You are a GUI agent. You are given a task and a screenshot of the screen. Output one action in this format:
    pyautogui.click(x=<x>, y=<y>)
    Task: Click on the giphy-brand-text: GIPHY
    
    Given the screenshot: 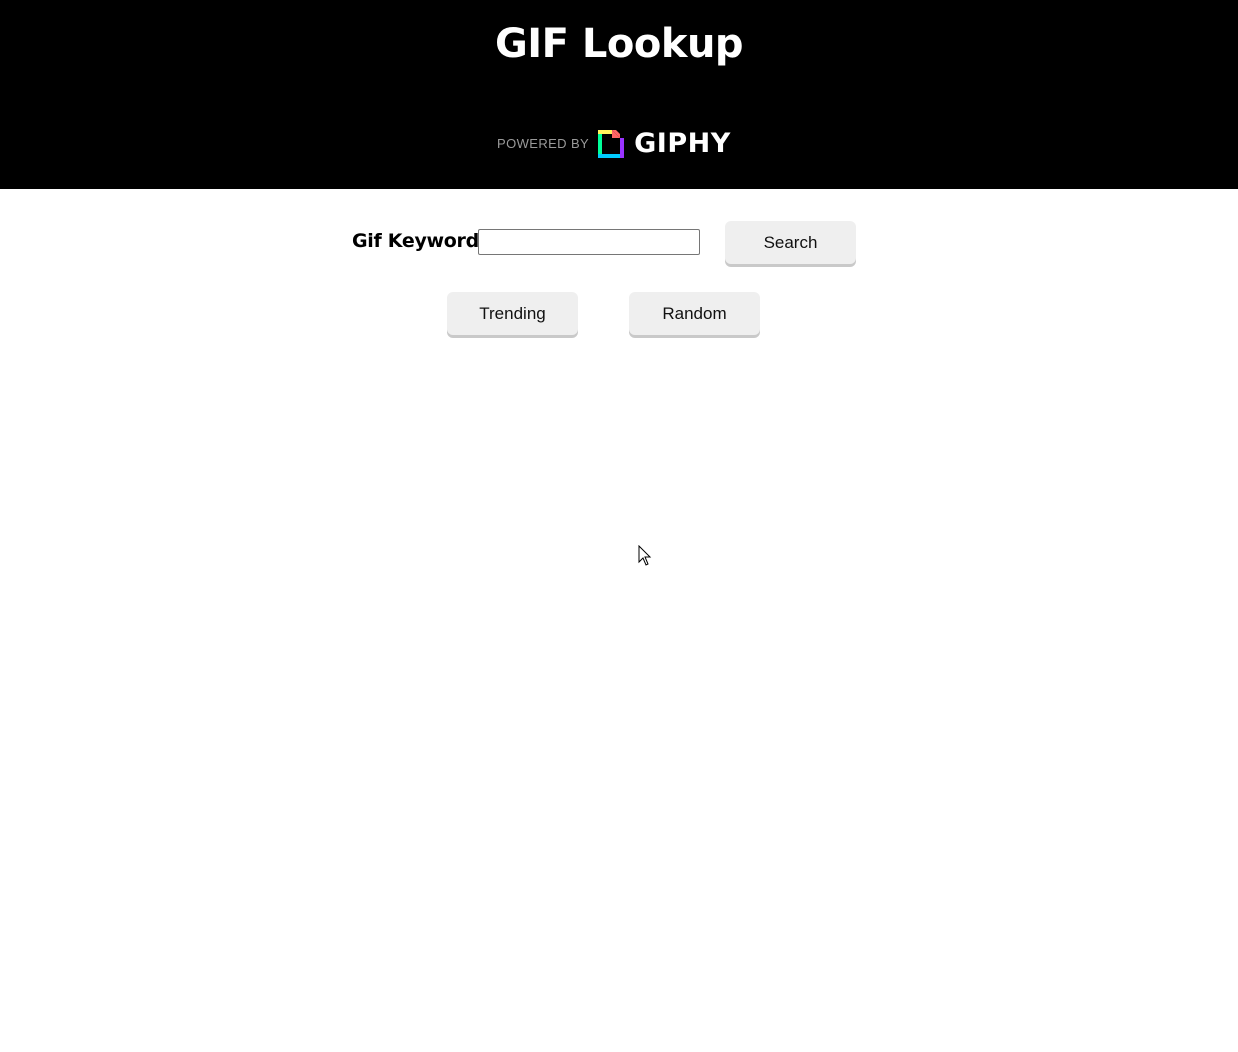 What is the action you would take?
    pyautogui.click(x=682, y=143)
    